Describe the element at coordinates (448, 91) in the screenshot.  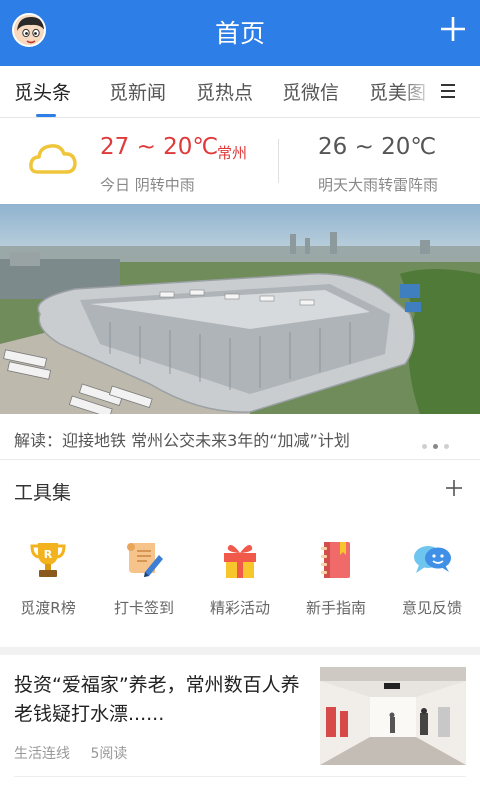
I see `menu-icon` at that location.